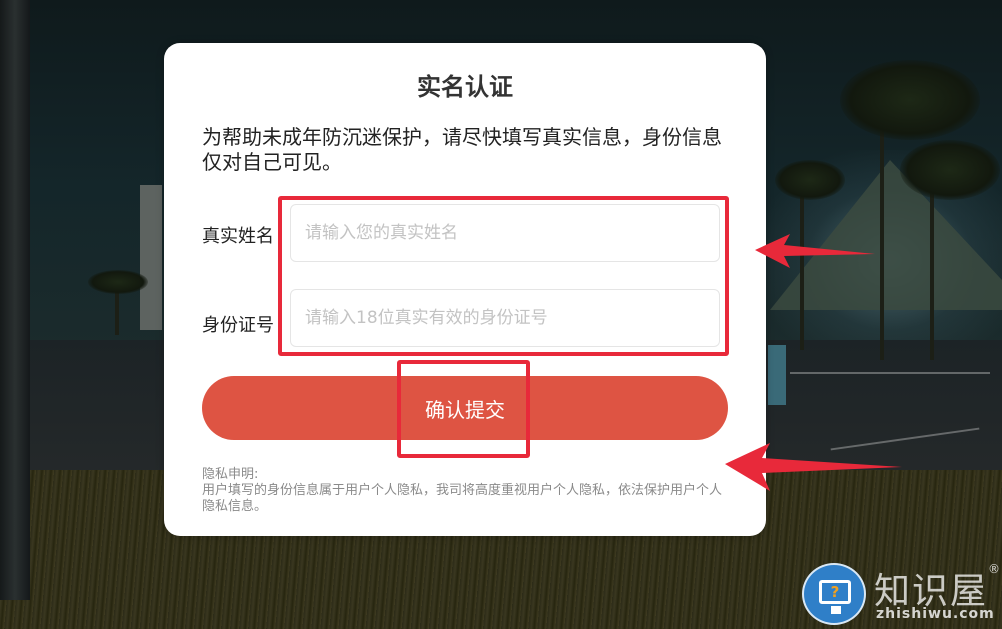 Image resolution: width=1002 pixels, height=629 pixels. Describe the element at coordinates (503, 276) in the screenshot. I see `input-fields-highlight` at that location.